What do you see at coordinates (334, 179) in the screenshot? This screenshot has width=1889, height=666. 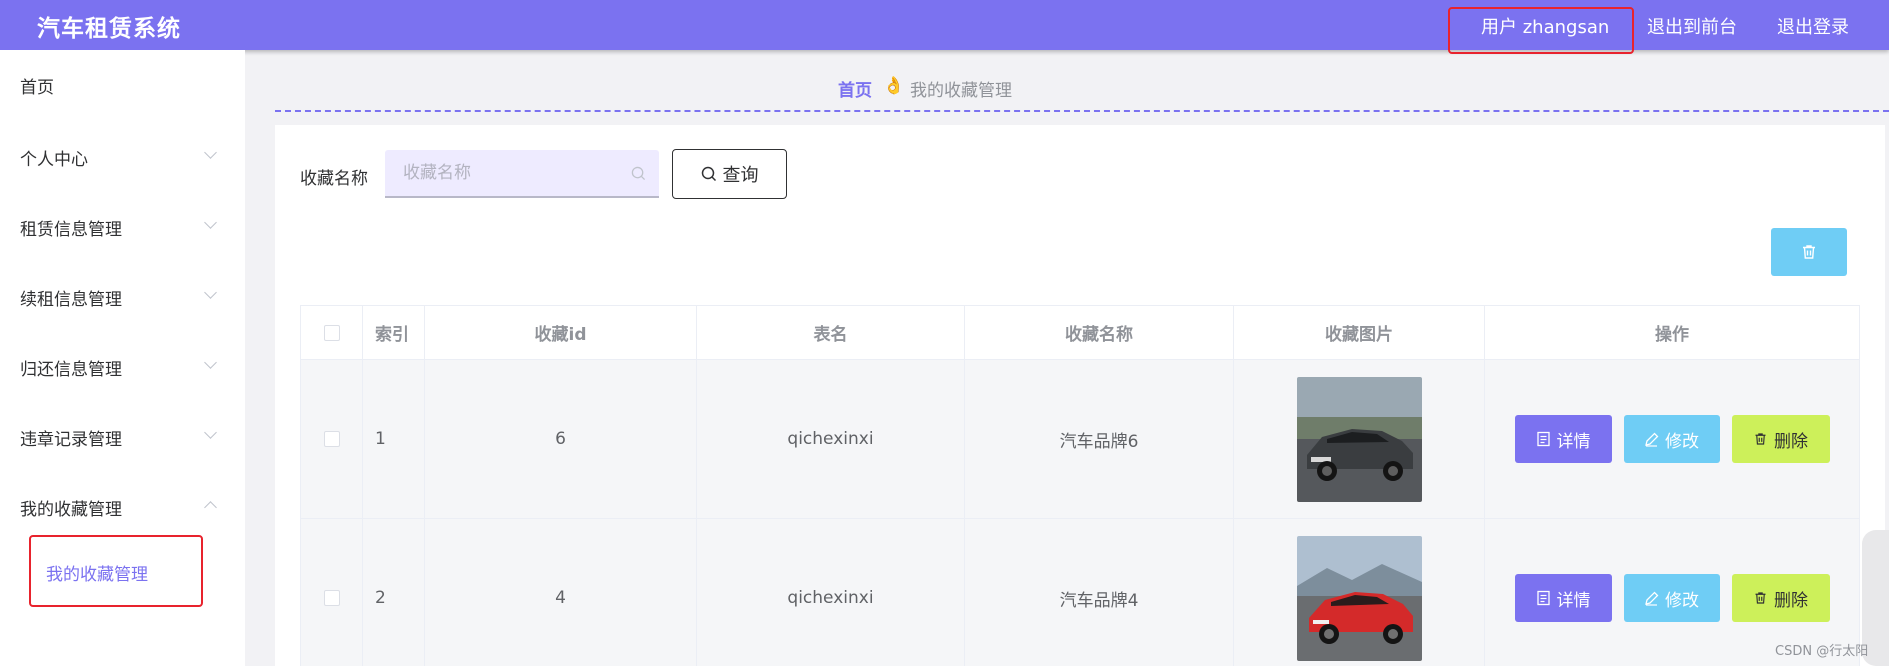 I see `search-label: 收藏名称` at bounding box center [334, 179].